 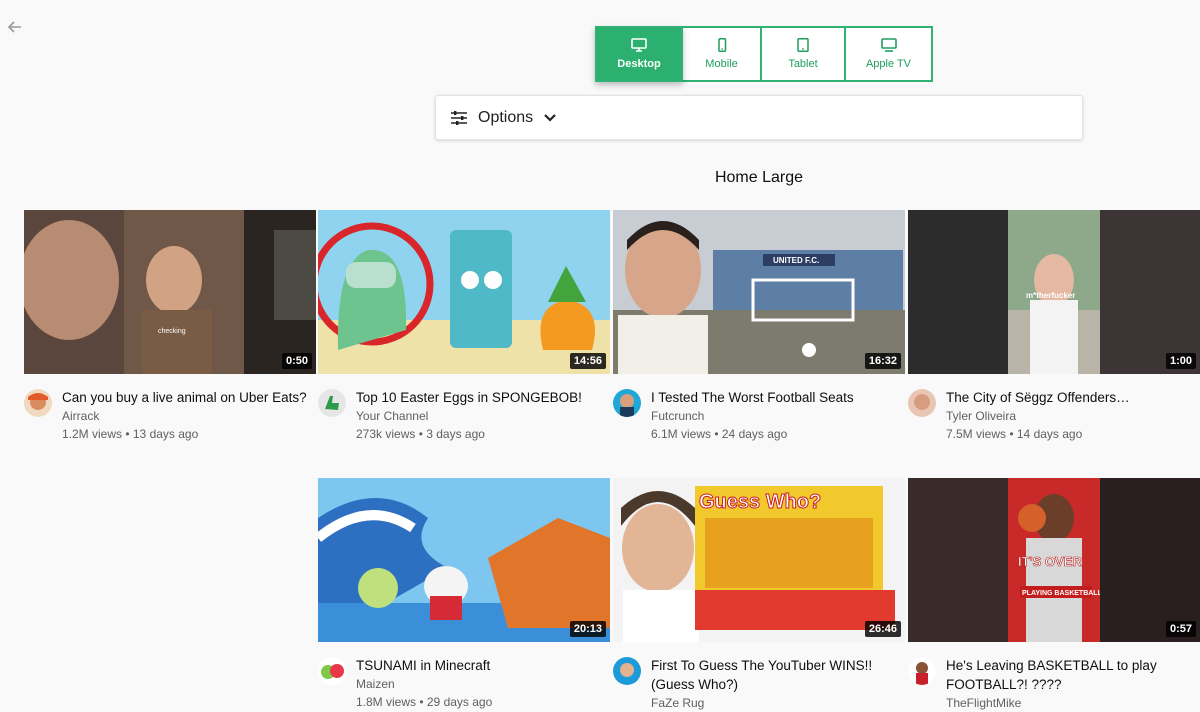 I want to click on device-tab-desktop: Desktop, so click(x=639, y=54).